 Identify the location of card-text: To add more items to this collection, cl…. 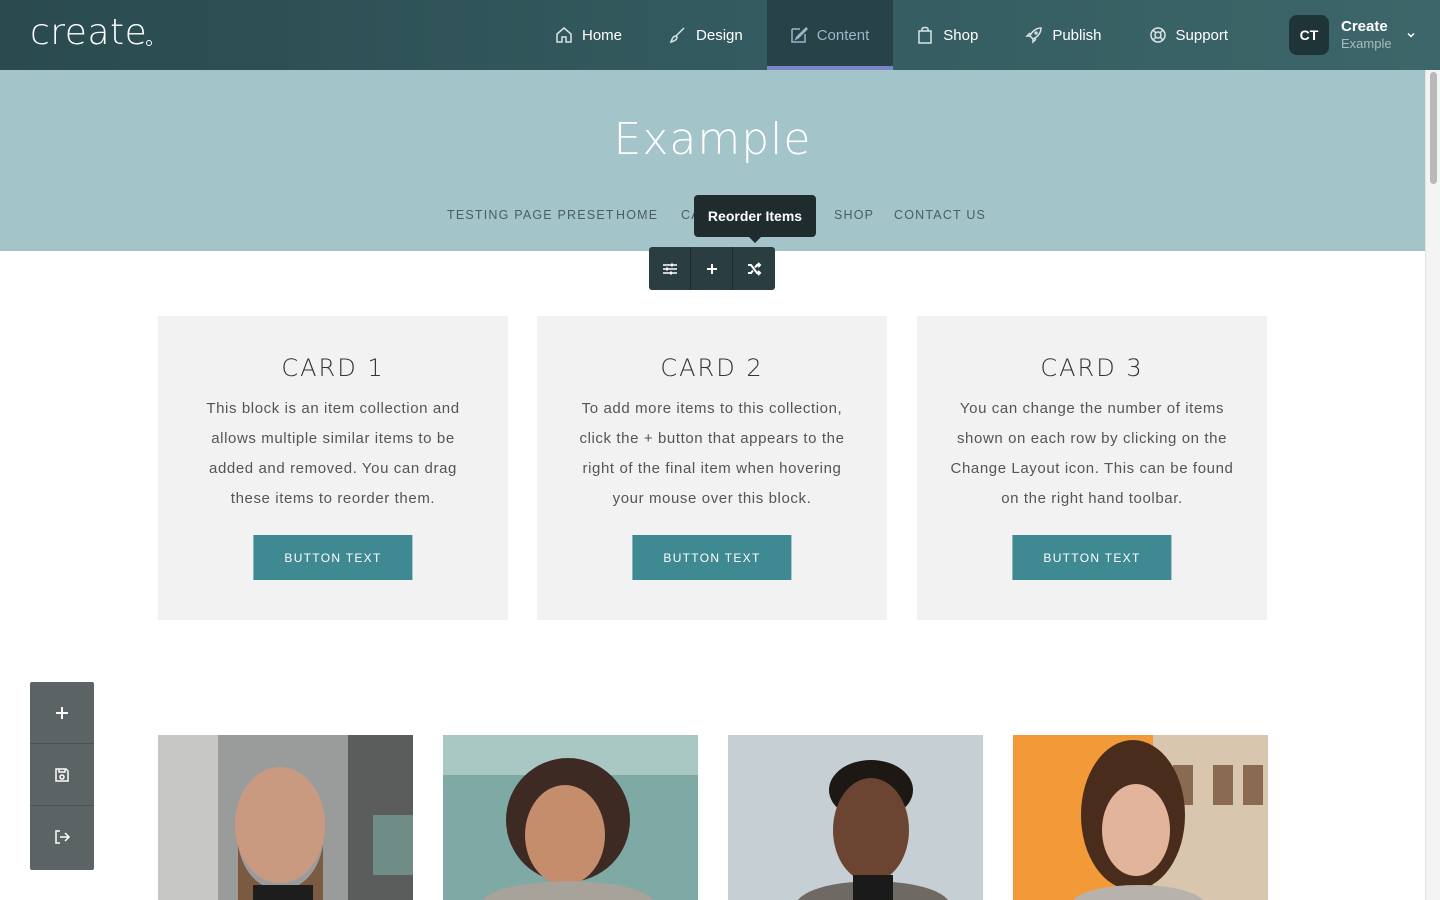
(712, 454).